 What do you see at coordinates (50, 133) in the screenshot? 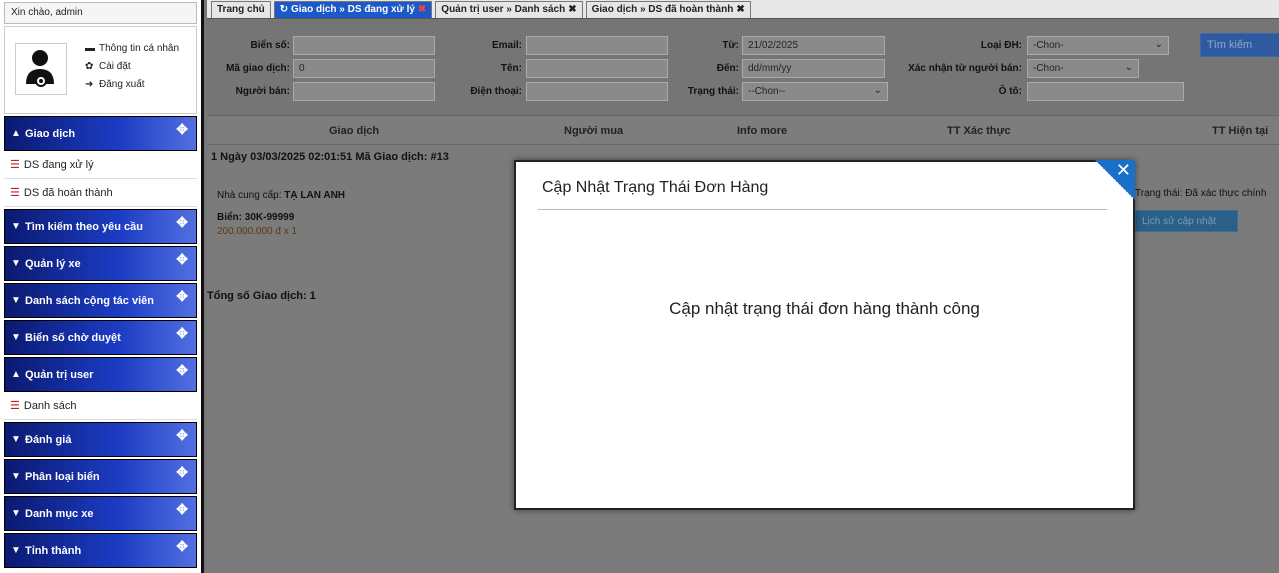
I see `menu-section-label: Giao dịch` at bounding box center [50, 133].